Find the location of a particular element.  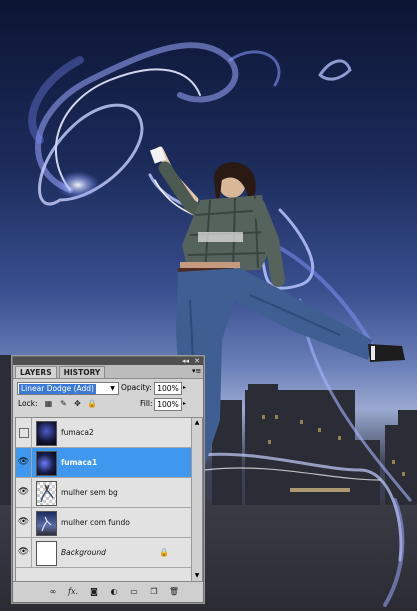

layer-row: 👁 Background 🔒 is located at coordinates (103, 553).